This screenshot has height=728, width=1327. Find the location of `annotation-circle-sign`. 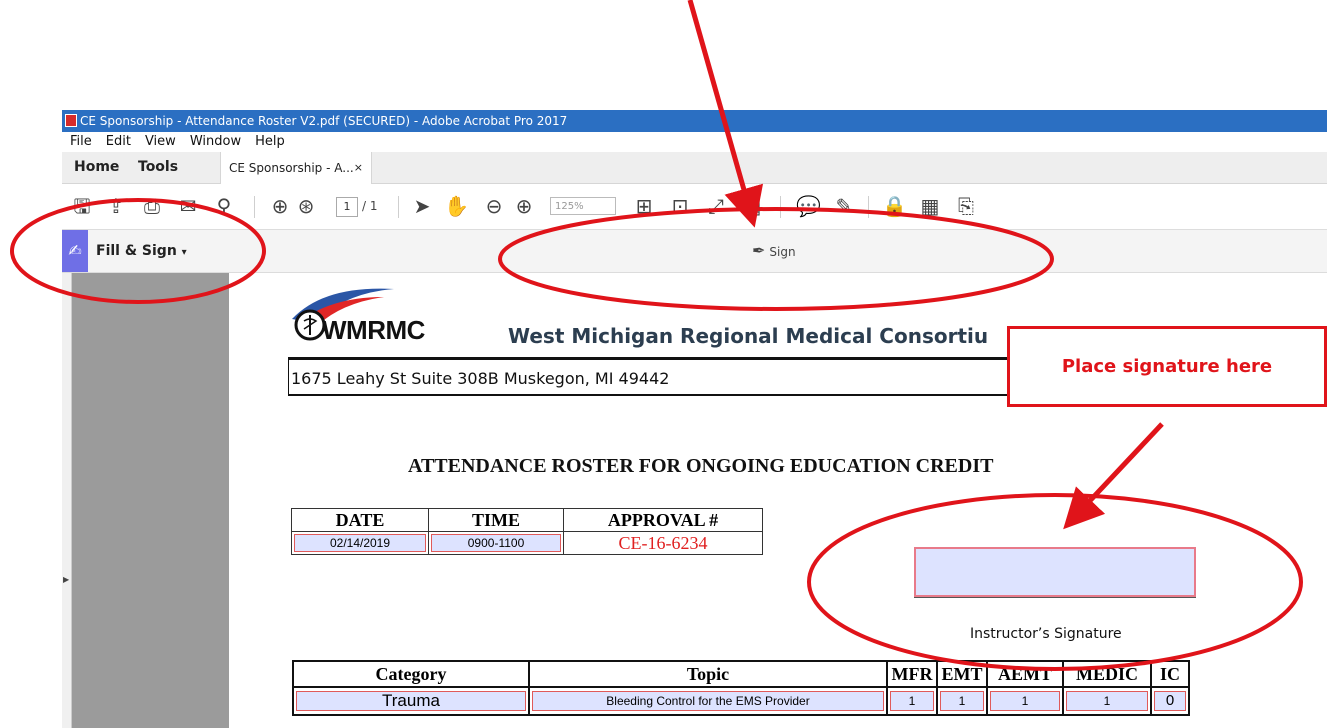

annotation-circle-sign is located at coordinates (776, 259).